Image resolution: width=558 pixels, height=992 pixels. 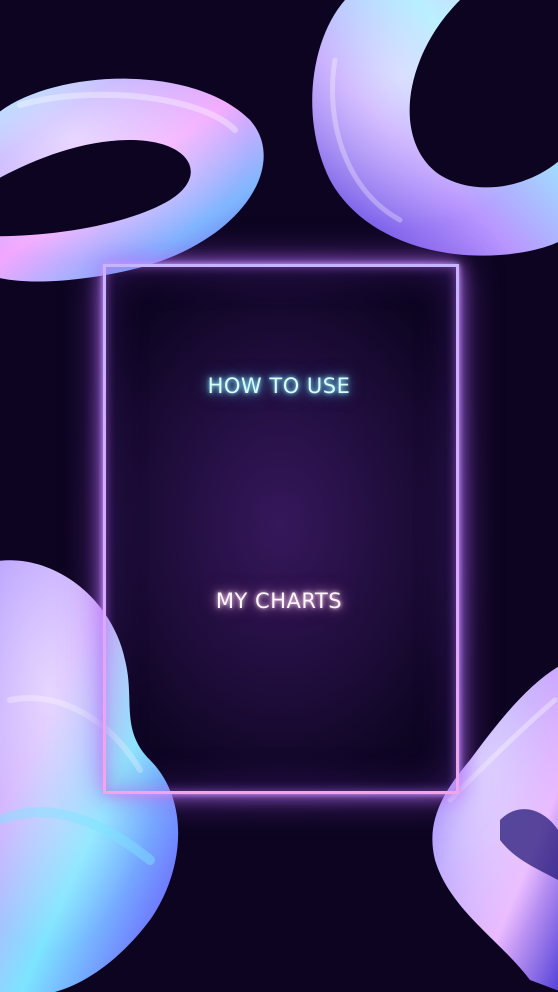 What do you see at coordinates (279, 601) in the screenshot?
I see `title-line-2: MY CHARTS` at bounding box center [279, 601].